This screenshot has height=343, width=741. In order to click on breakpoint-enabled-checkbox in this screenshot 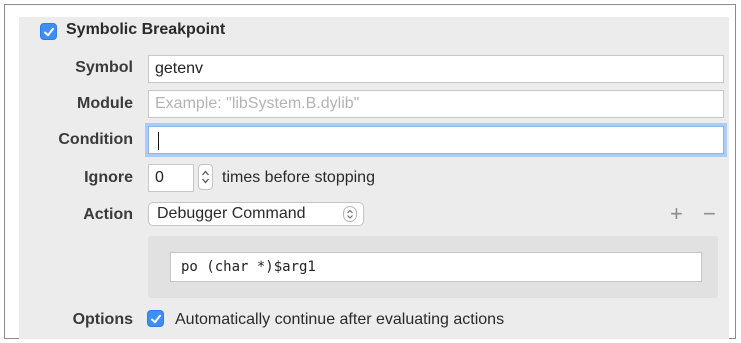, I will do `click(48, 31)`.